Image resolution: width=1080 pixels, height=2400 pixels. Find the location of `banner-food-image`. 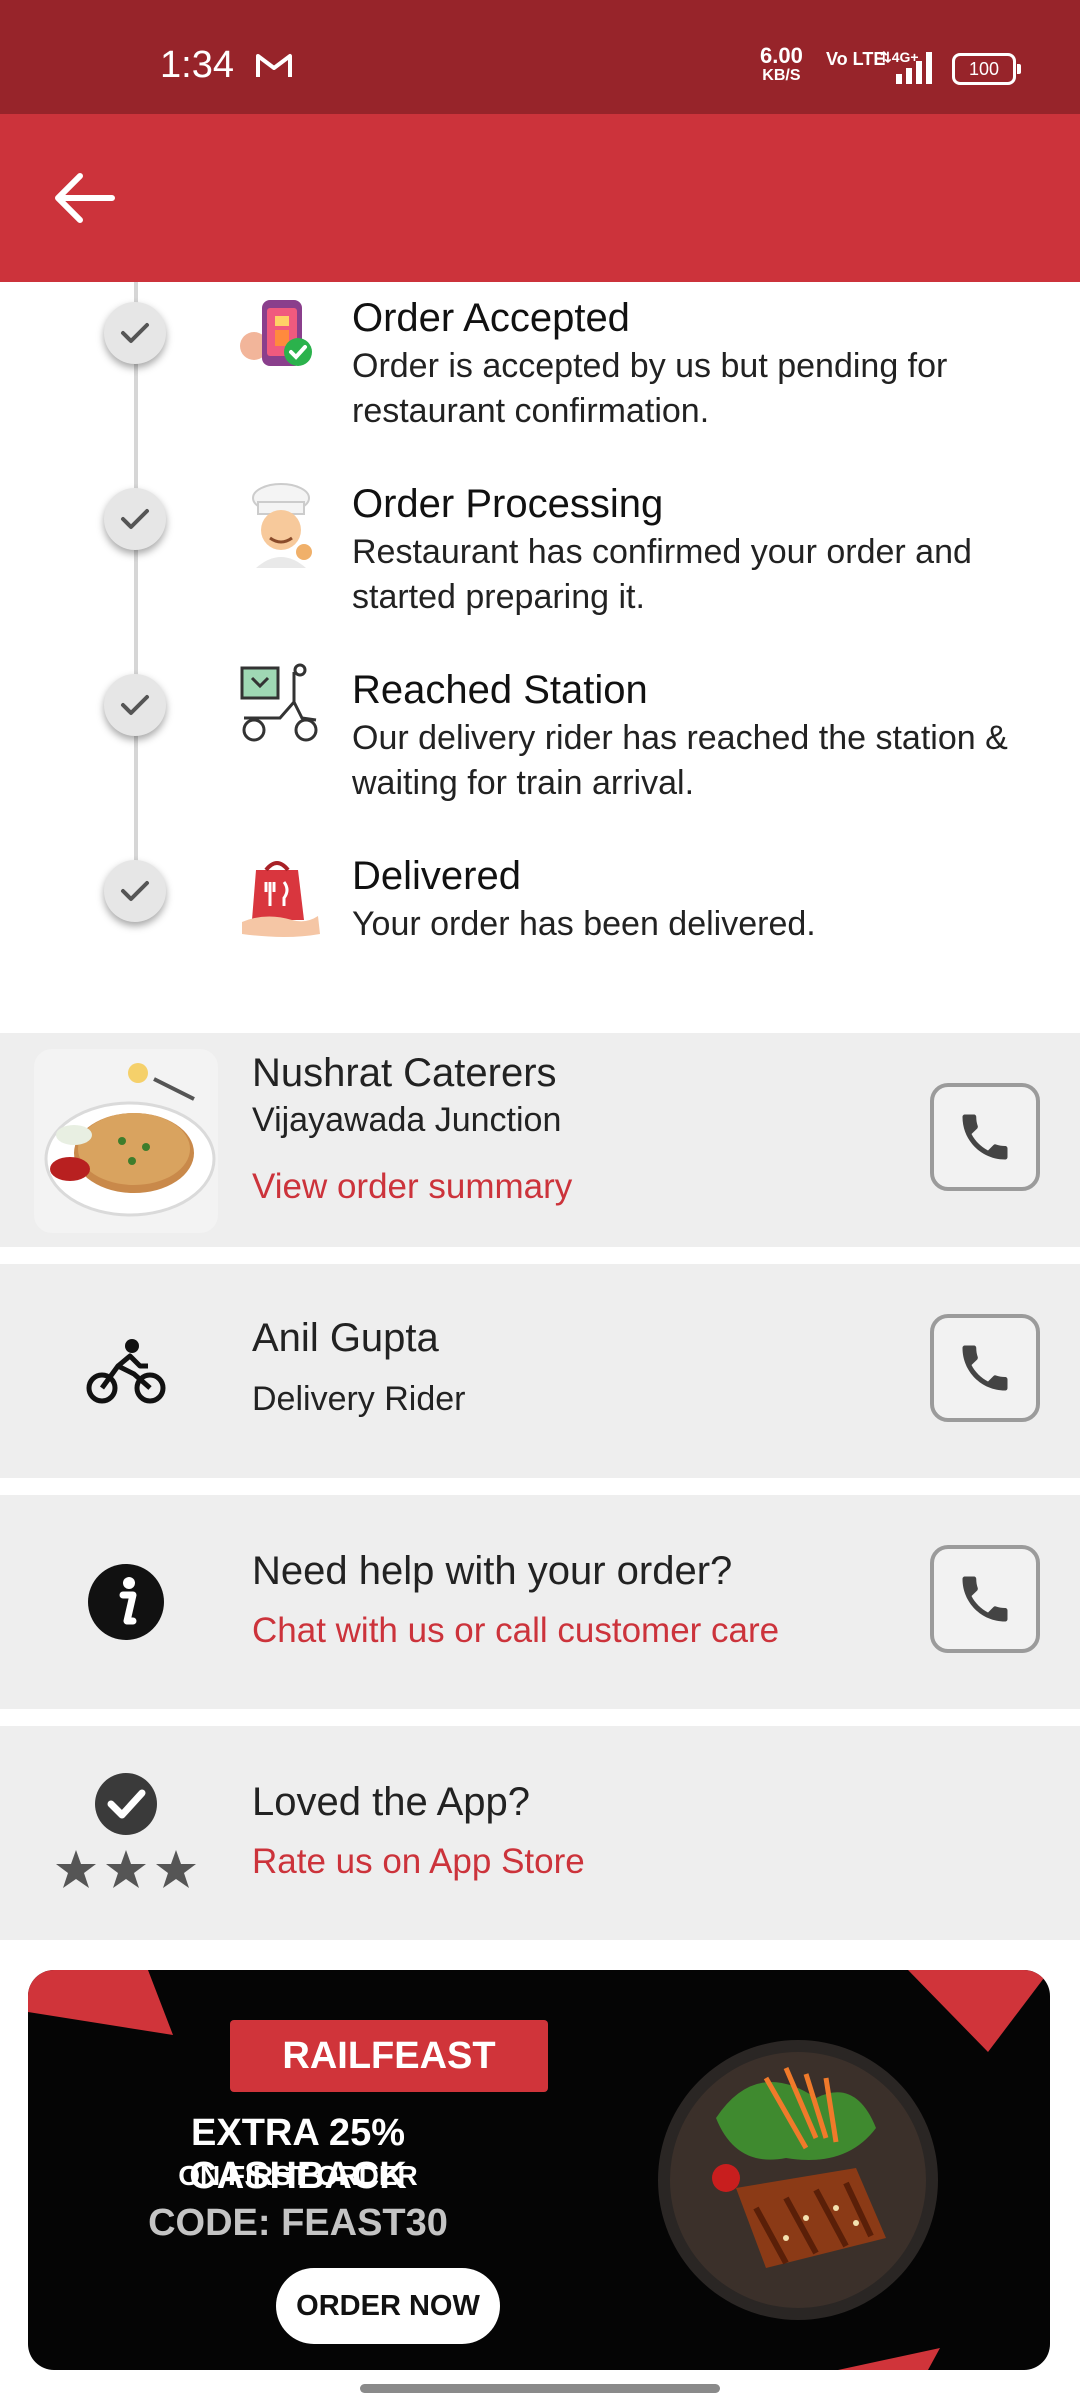

banner-food-image is located at coordinates (798, 2180).